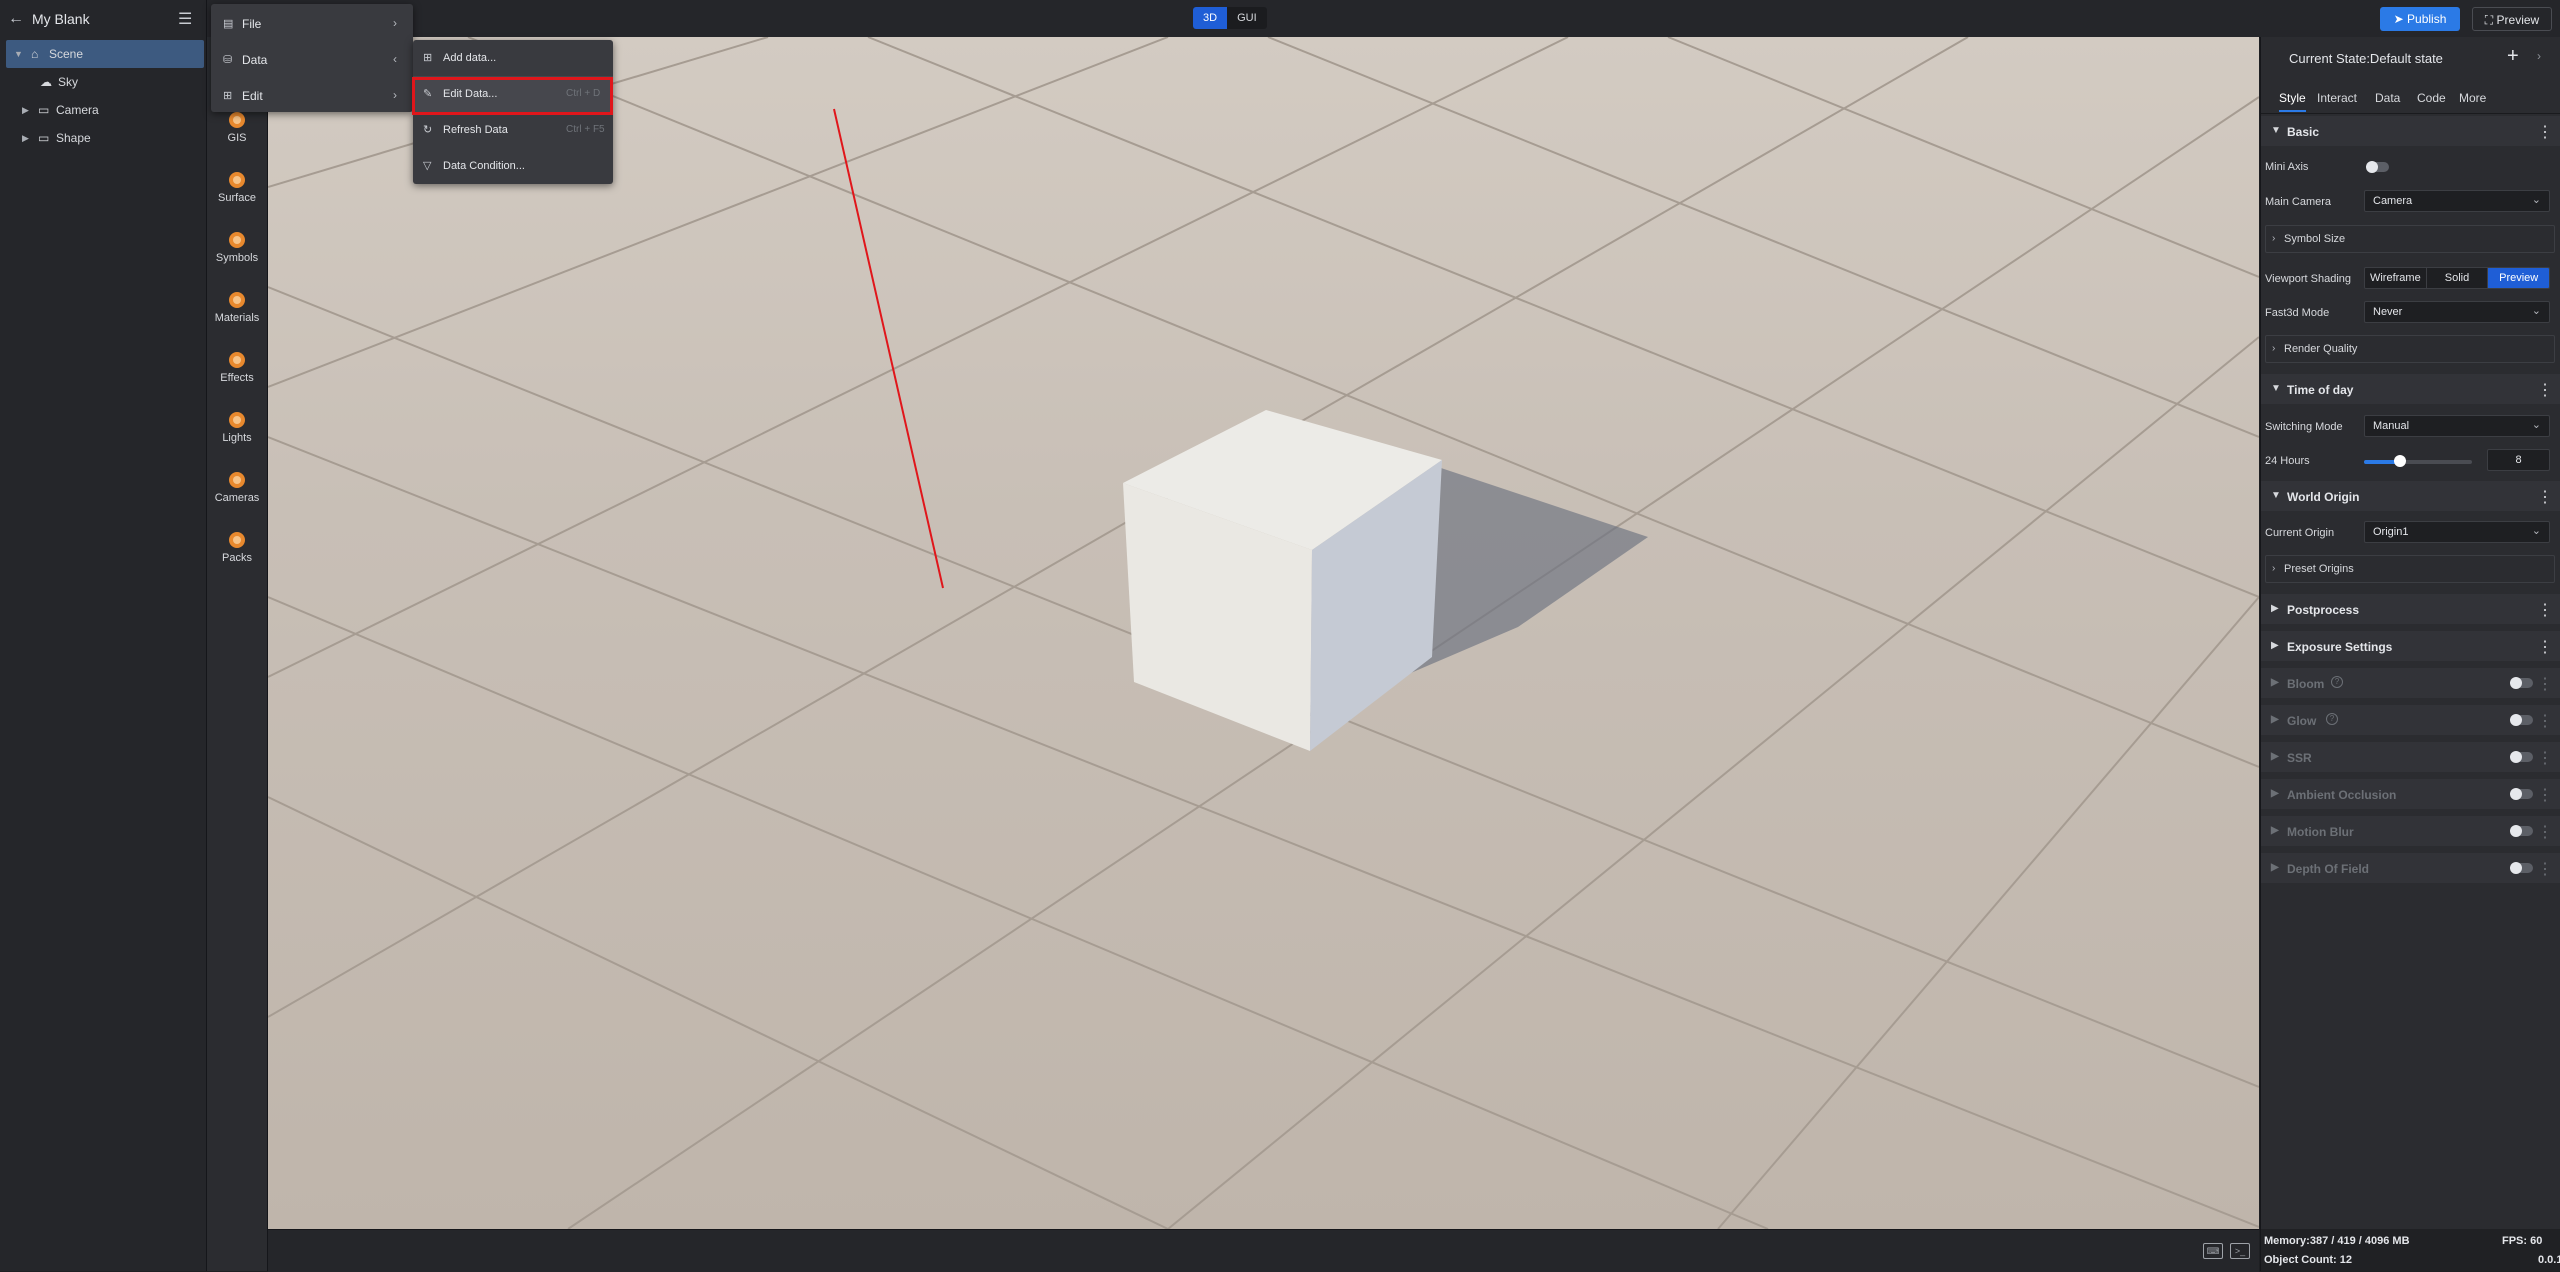  I want to click on section-glow: ▶ Glow ? ⋮, so click(2410, 720).